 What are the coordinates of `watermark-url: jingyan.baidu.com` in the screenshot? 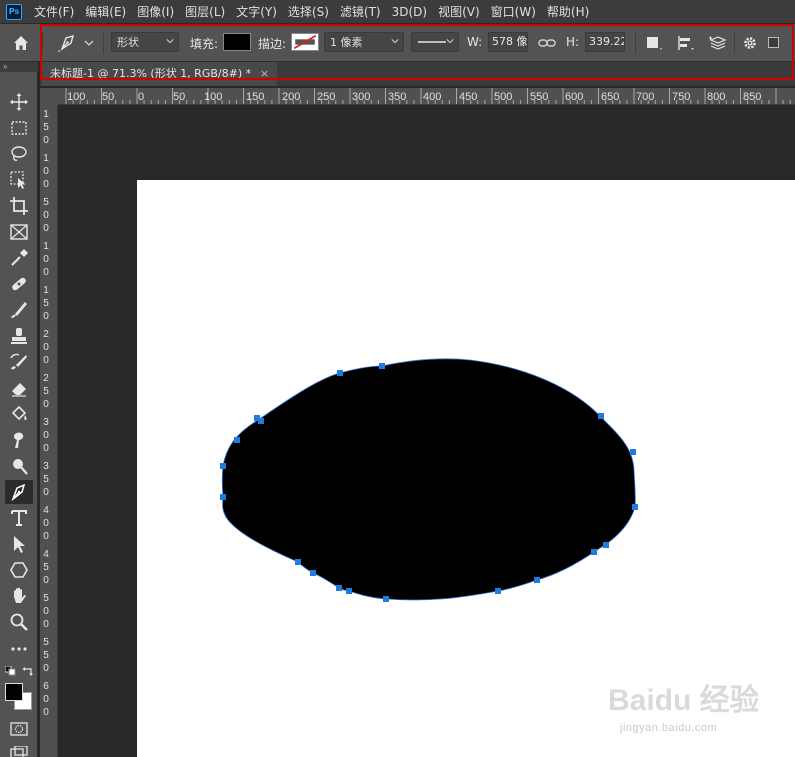 It's located at (669, 728).